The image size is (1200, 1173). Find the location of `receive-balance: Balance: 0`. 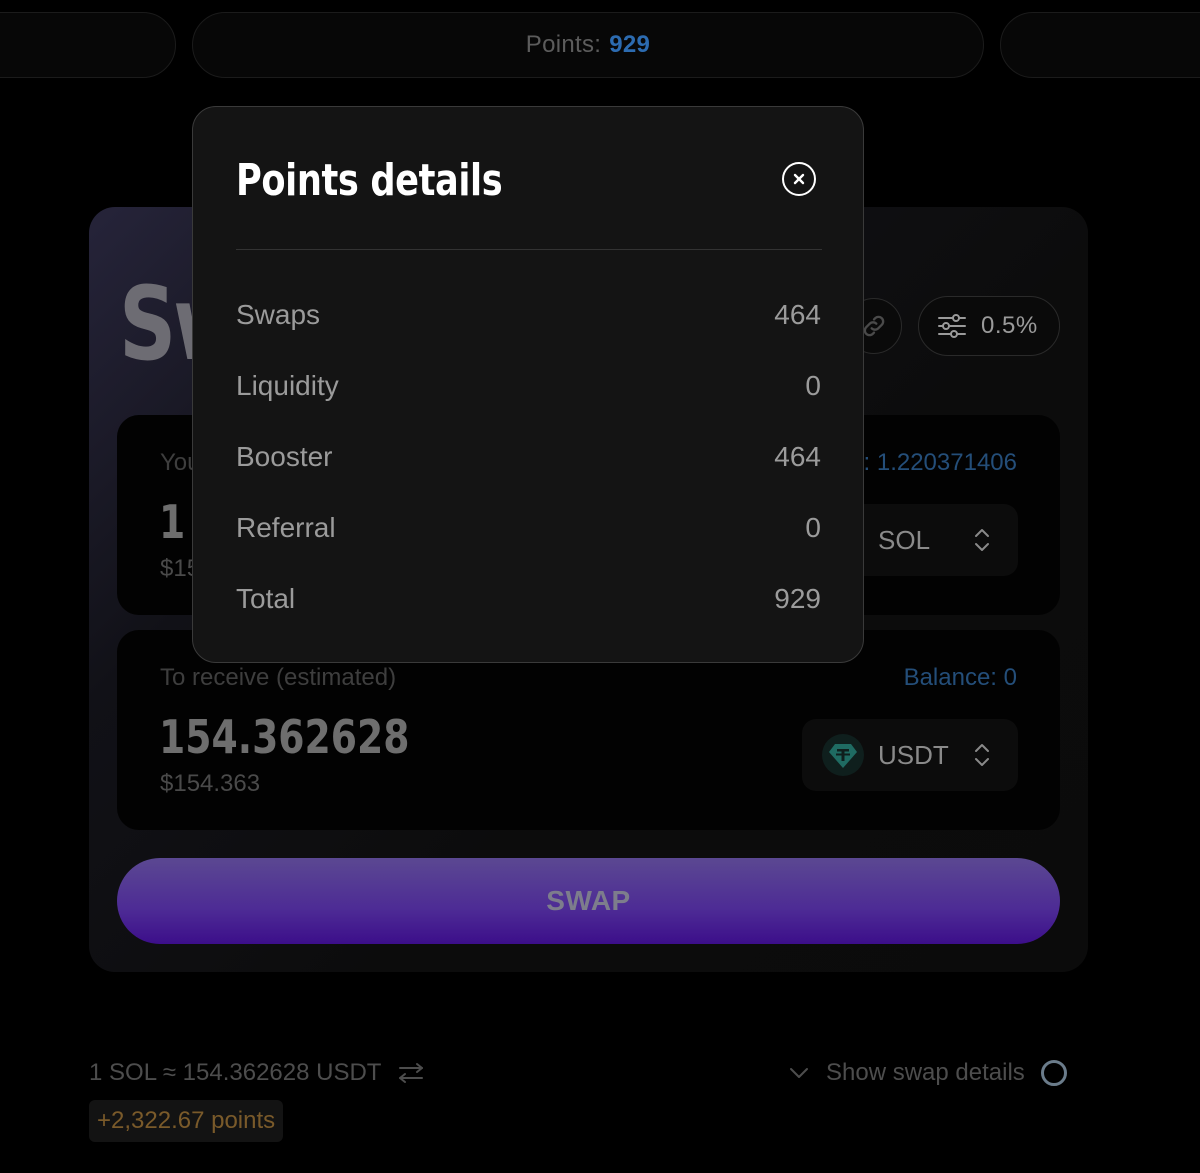

receive-balance: Balance: 0 is located at coordinates (960, 677).